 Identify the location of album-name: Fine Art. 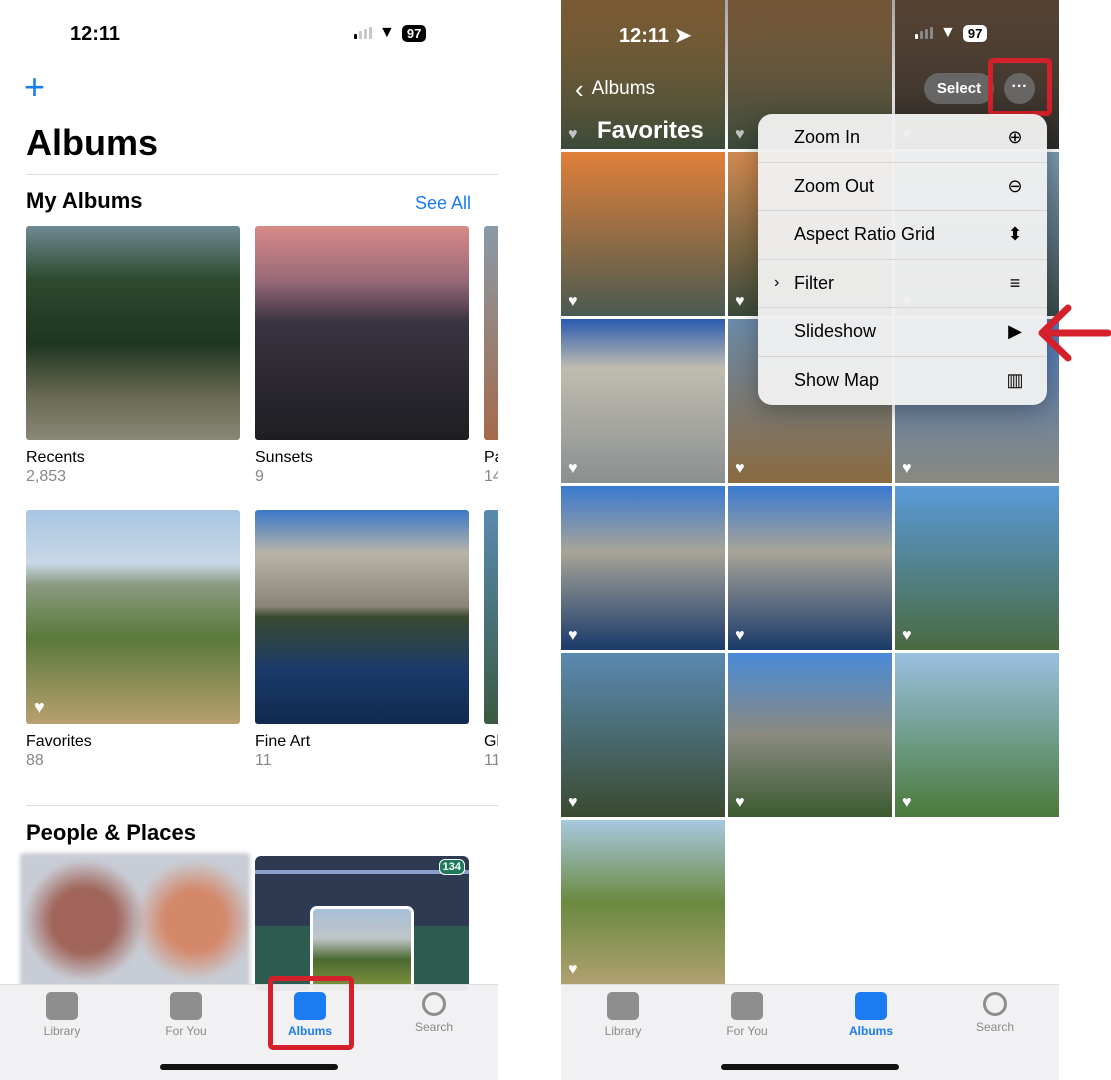
(283, 741).